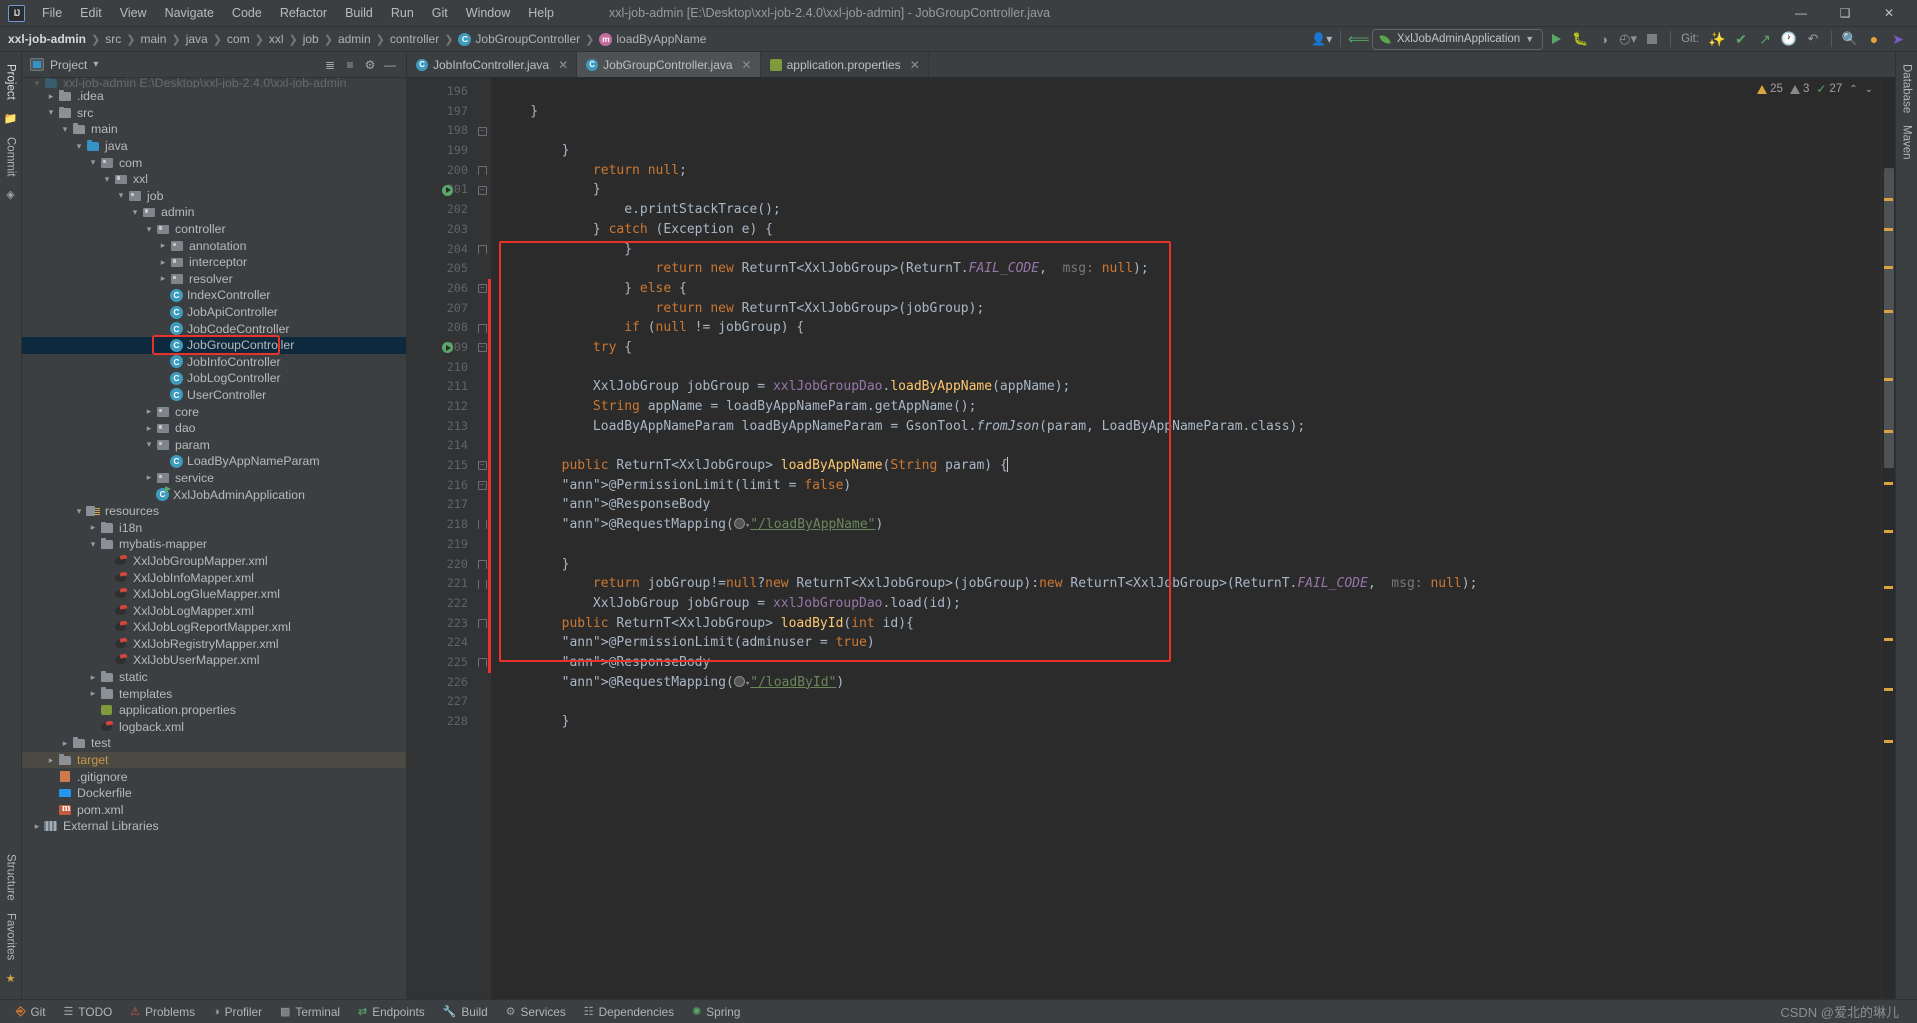  Describe the element at coordinates (11, 936) in the screenshot. I see `tool-window-favorites: Favorites` at that location.